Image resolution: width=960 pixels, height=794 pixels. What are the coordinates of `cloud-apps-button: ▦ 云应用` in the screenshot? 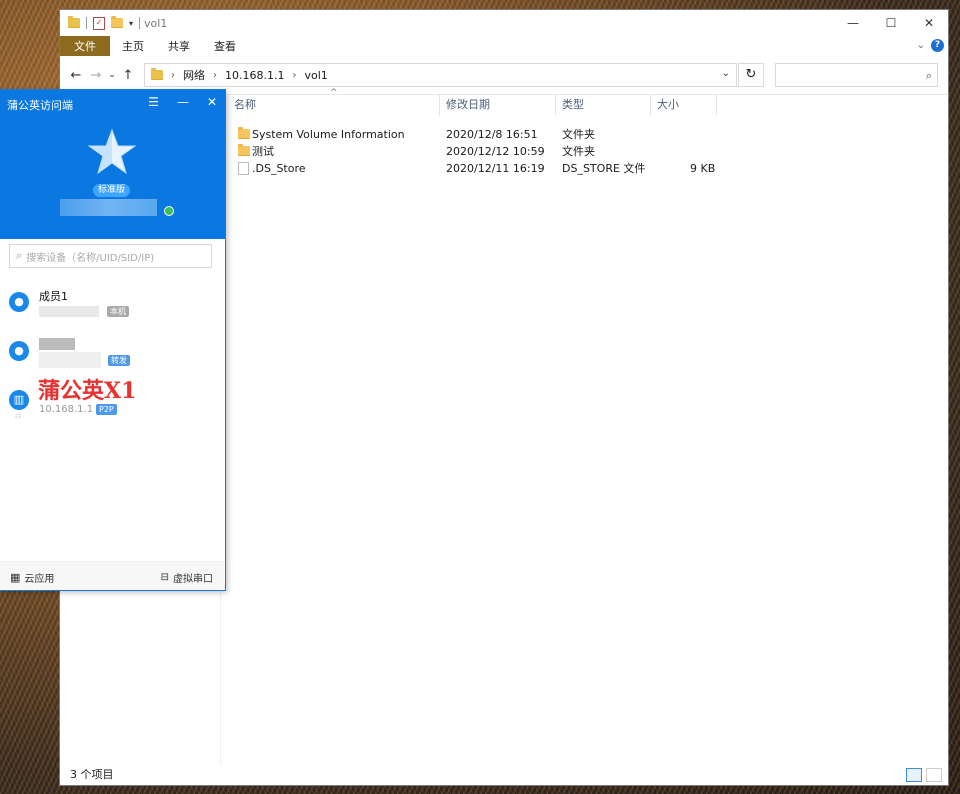 It's located at (32, 577).